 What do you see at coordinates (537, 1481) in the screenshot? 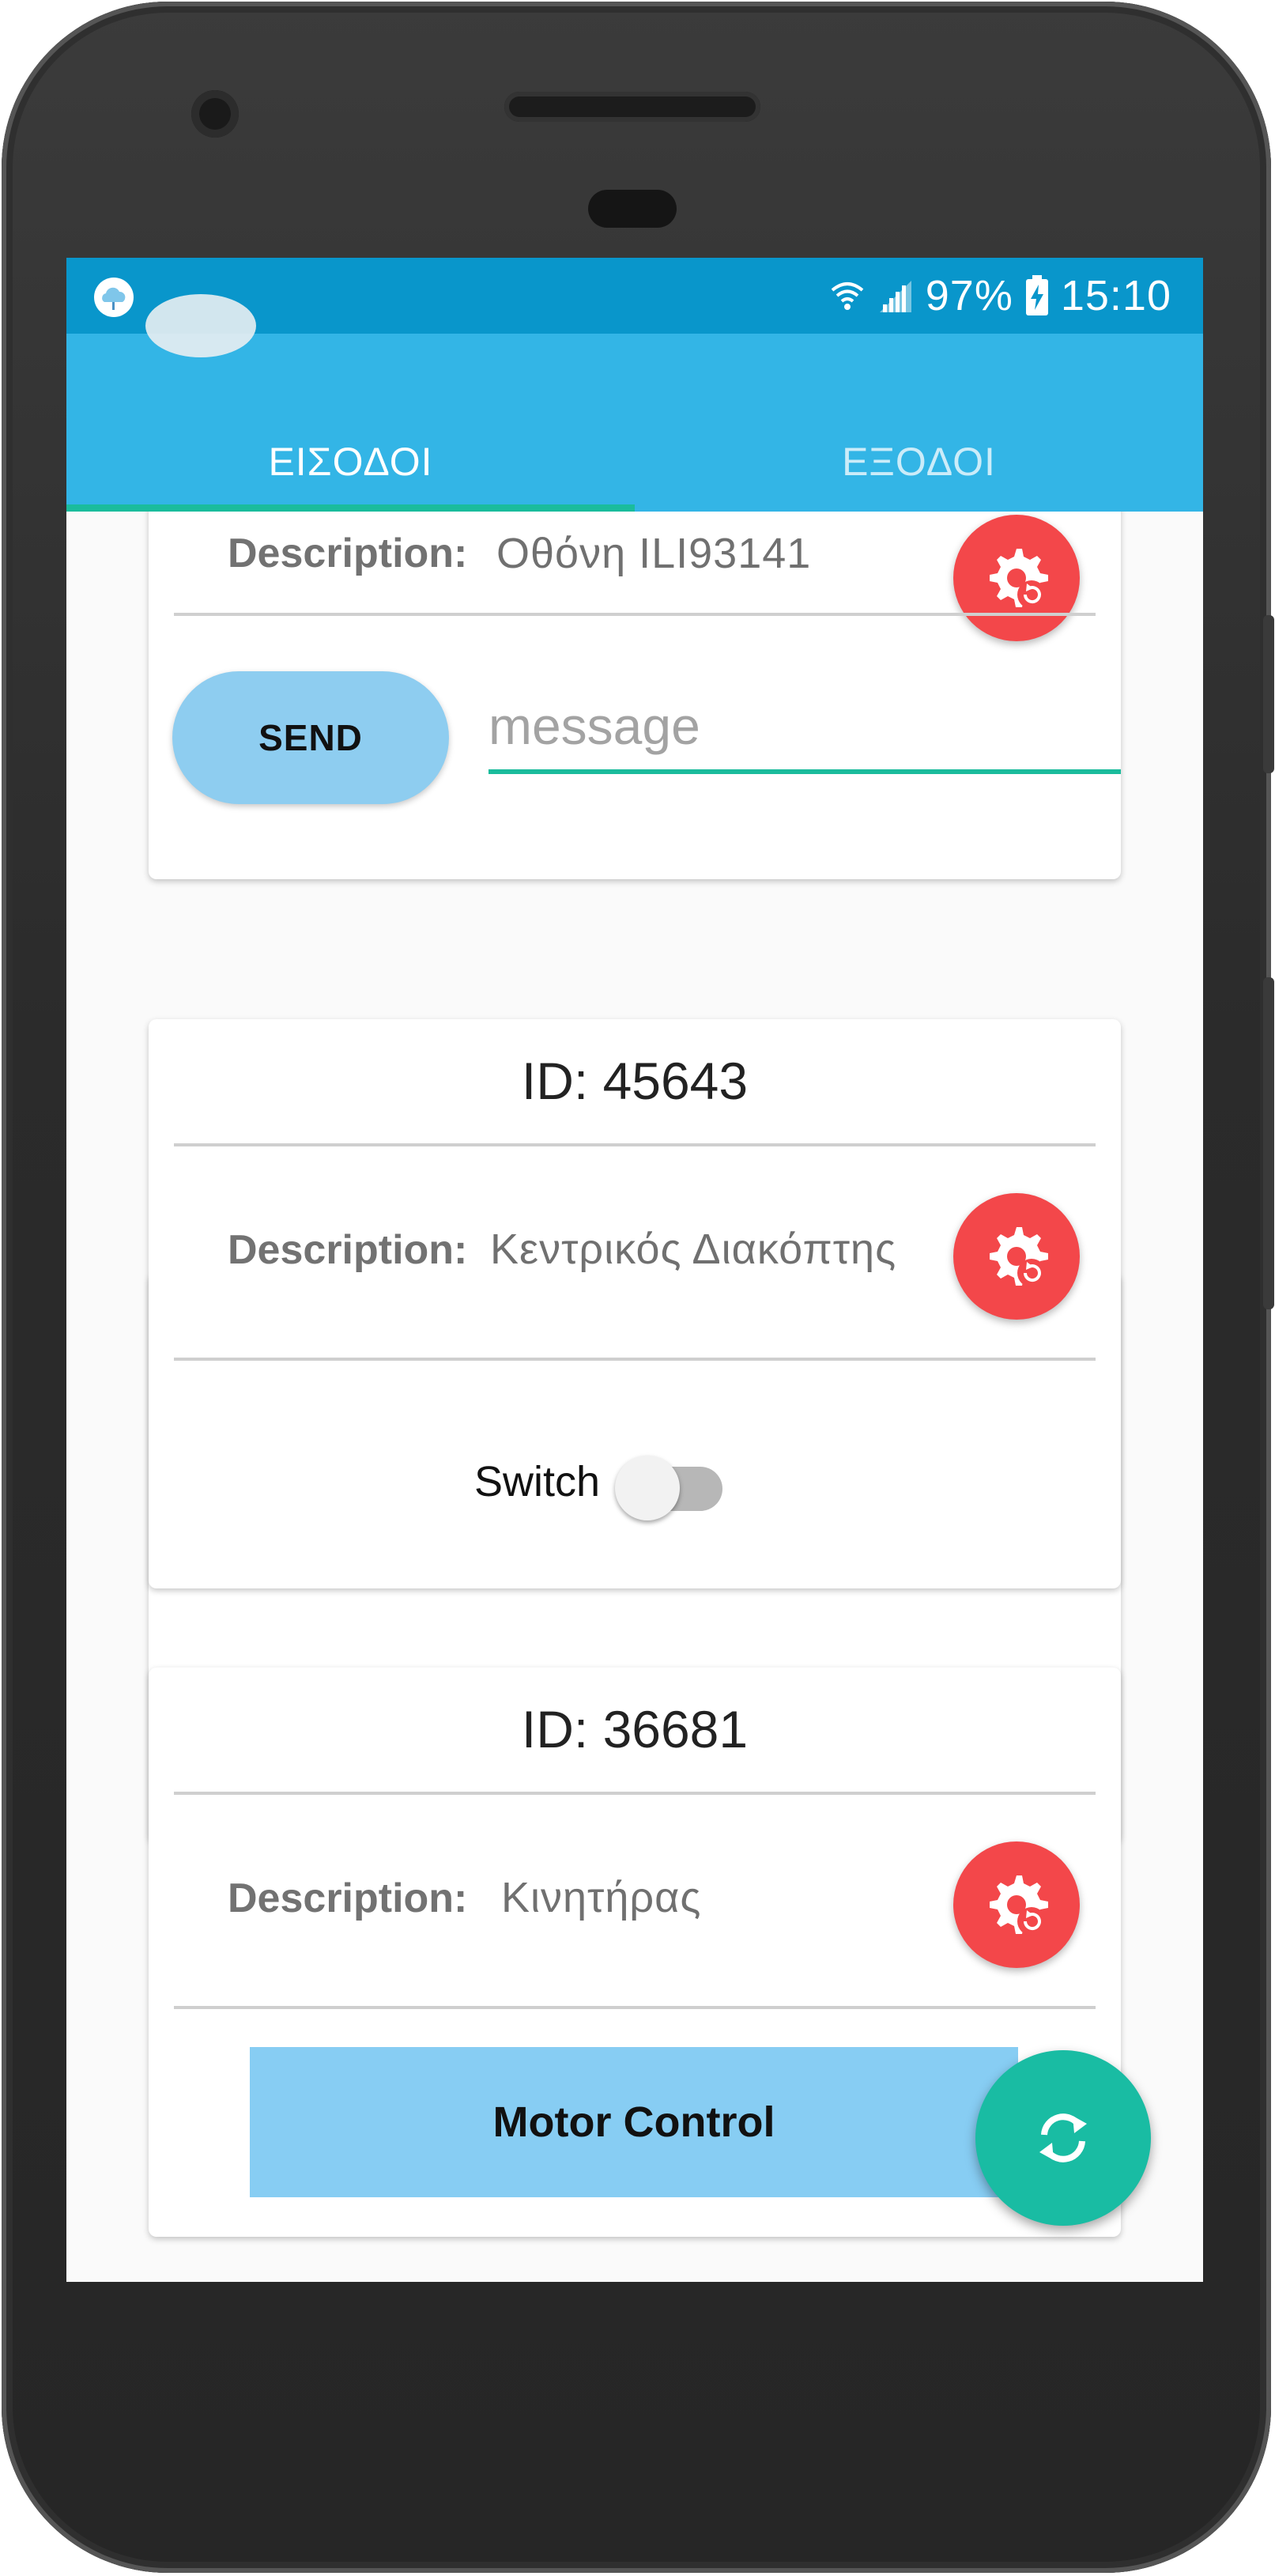
I see `switch-label: Switch` at bounding box center [537, 1481].